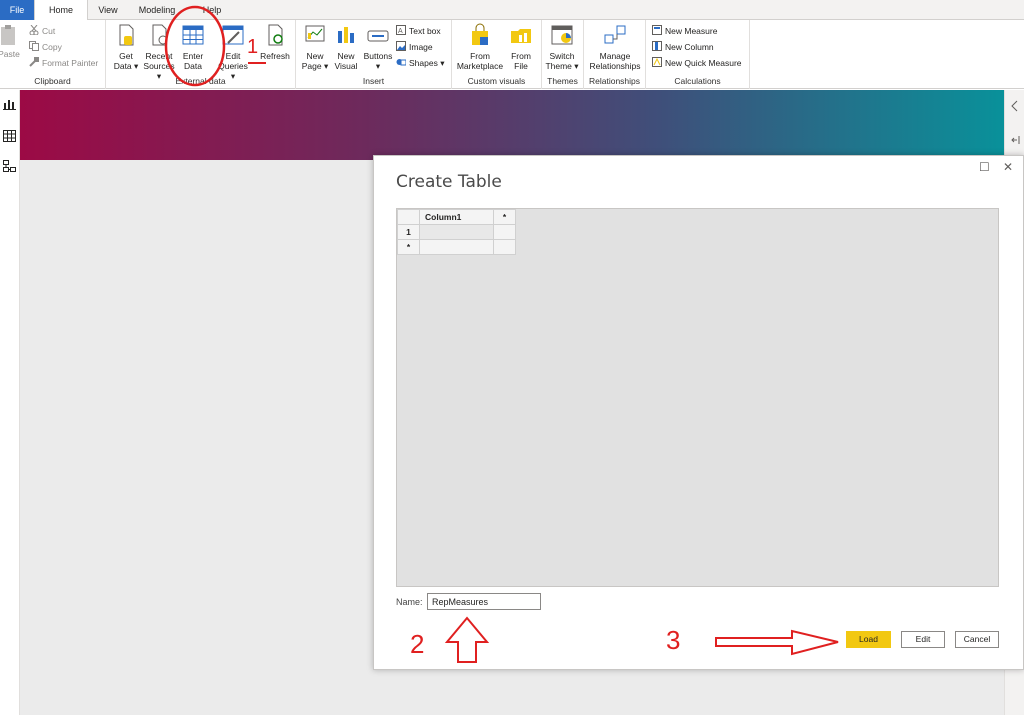 The image size is (1024, 715). What do you see at coordinates (484, 601) in the screenshot?
I see `table-name-input` at bounding box center [484, 601].